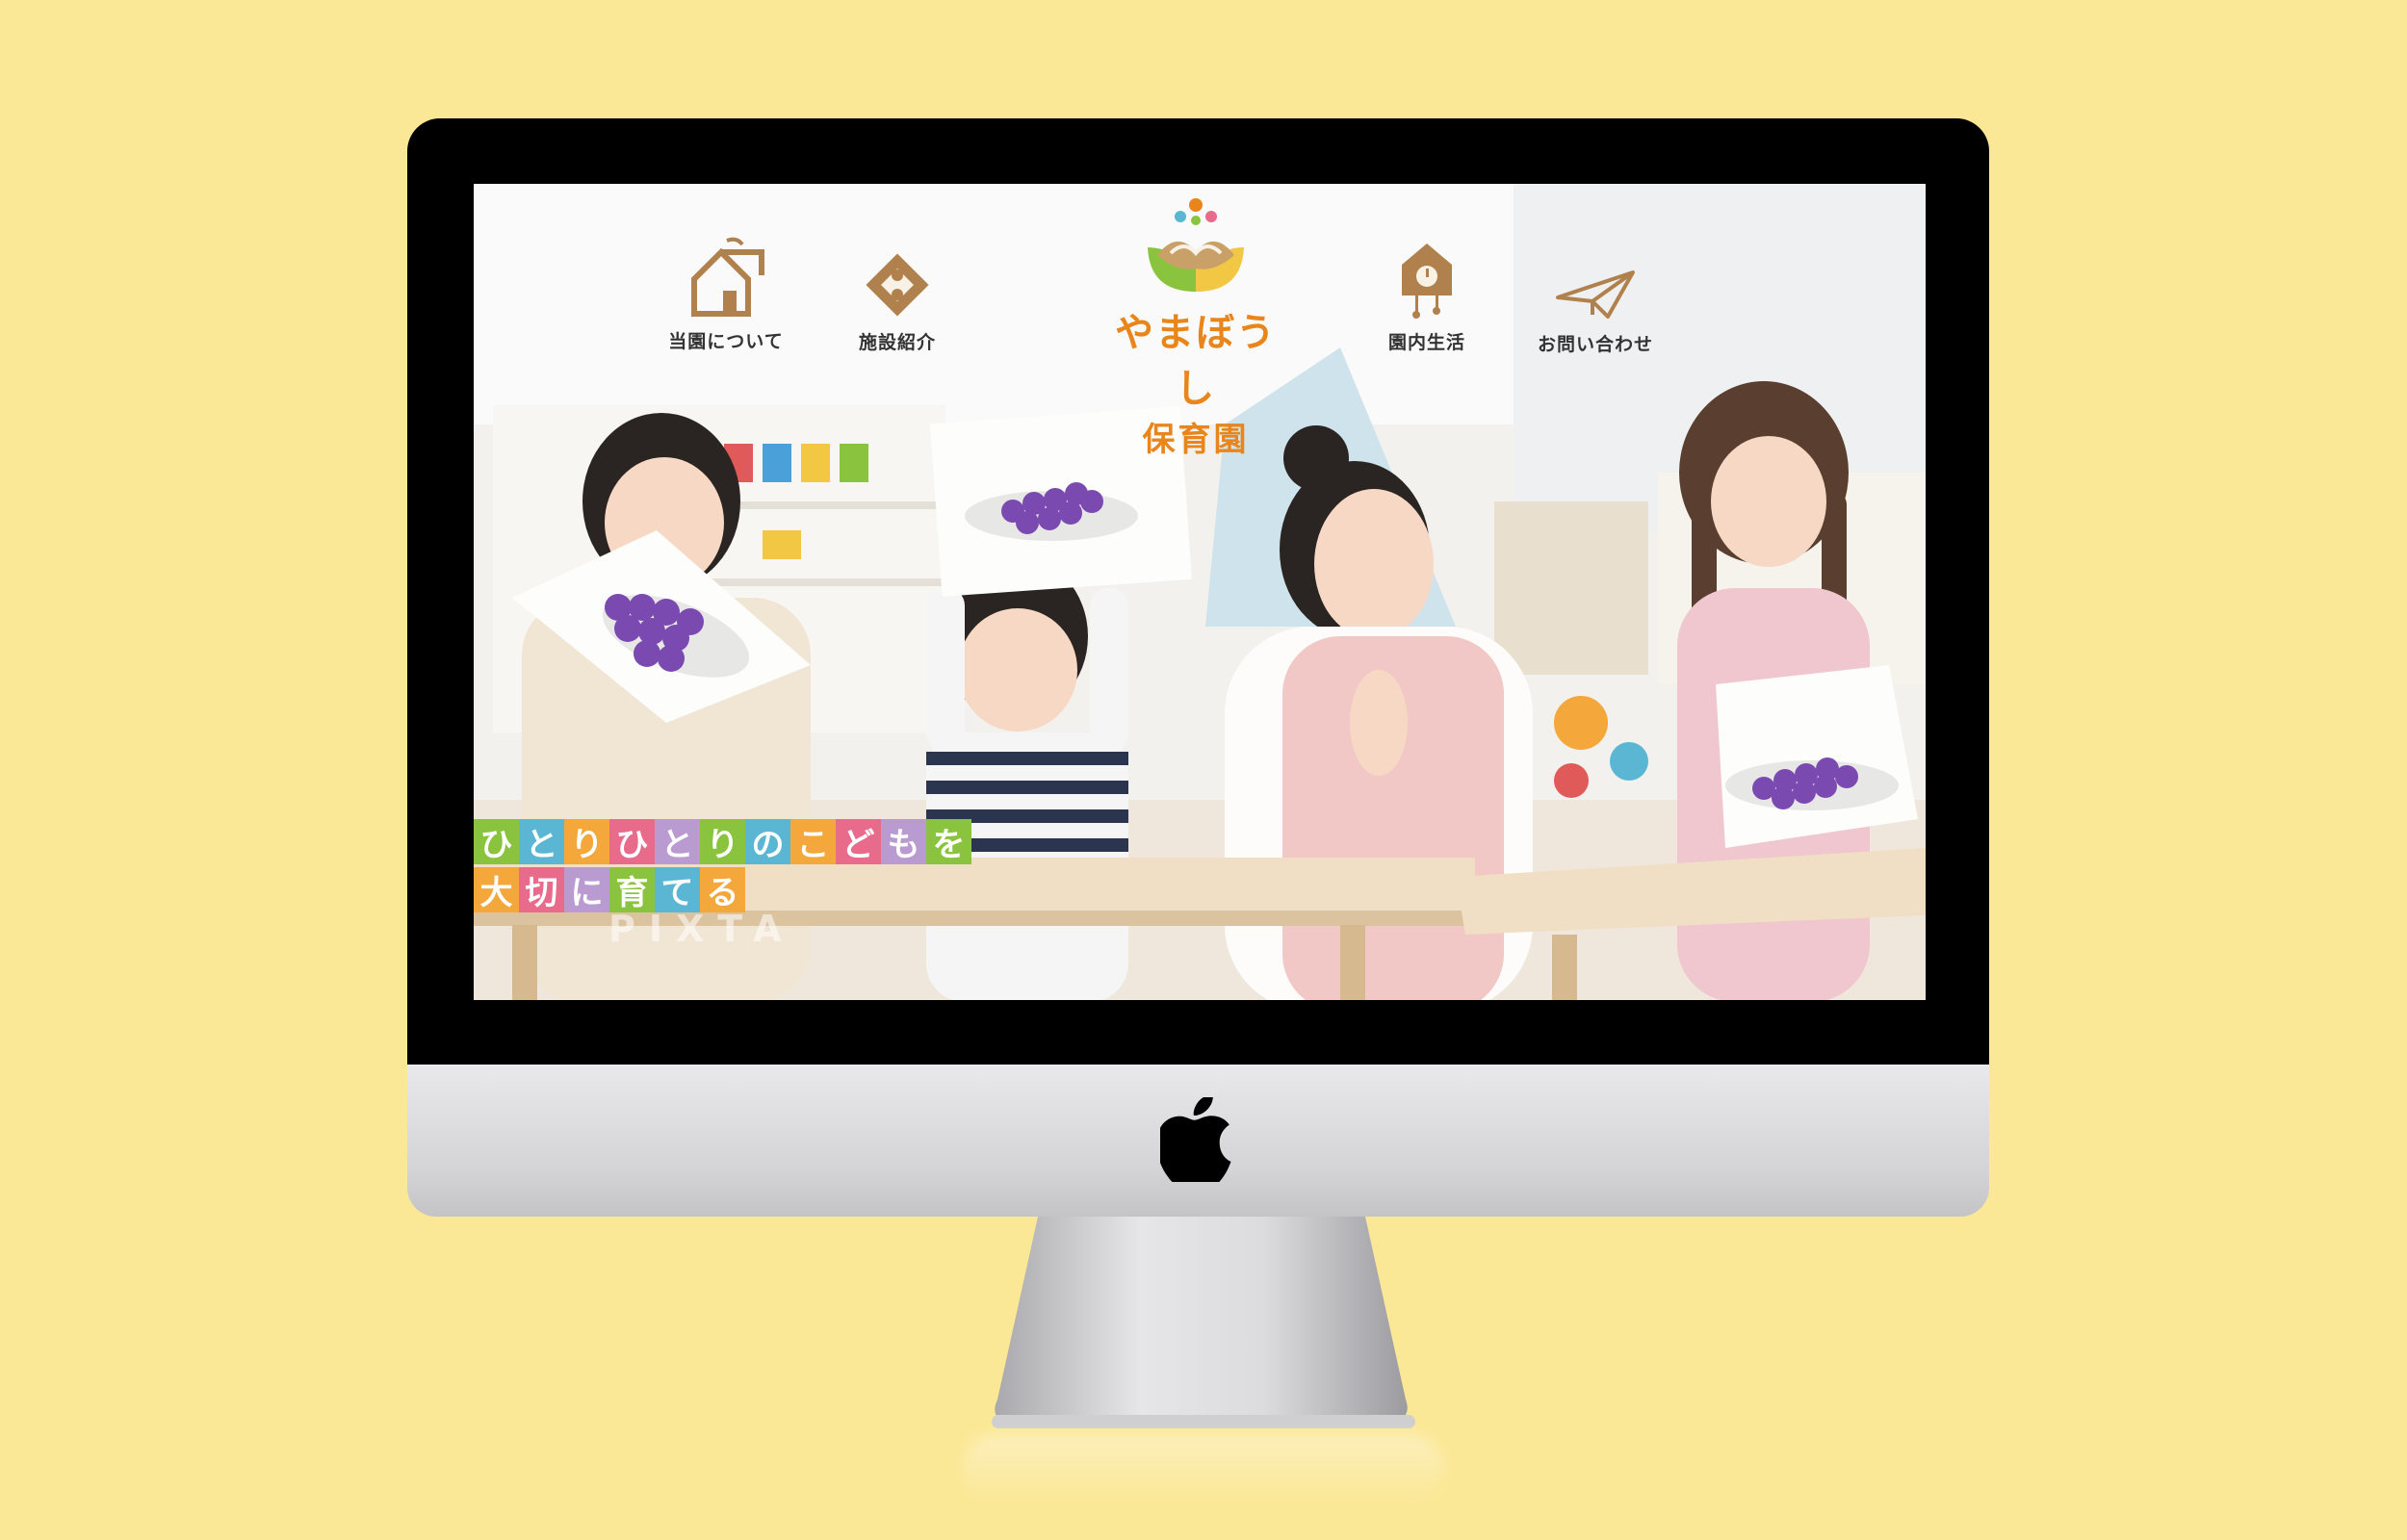 This screenshot has width=2407, height=1540. Describe the element at coordinates (1196, 361) in the screenshot. I see `logo-name: やまぼうし` at that location.